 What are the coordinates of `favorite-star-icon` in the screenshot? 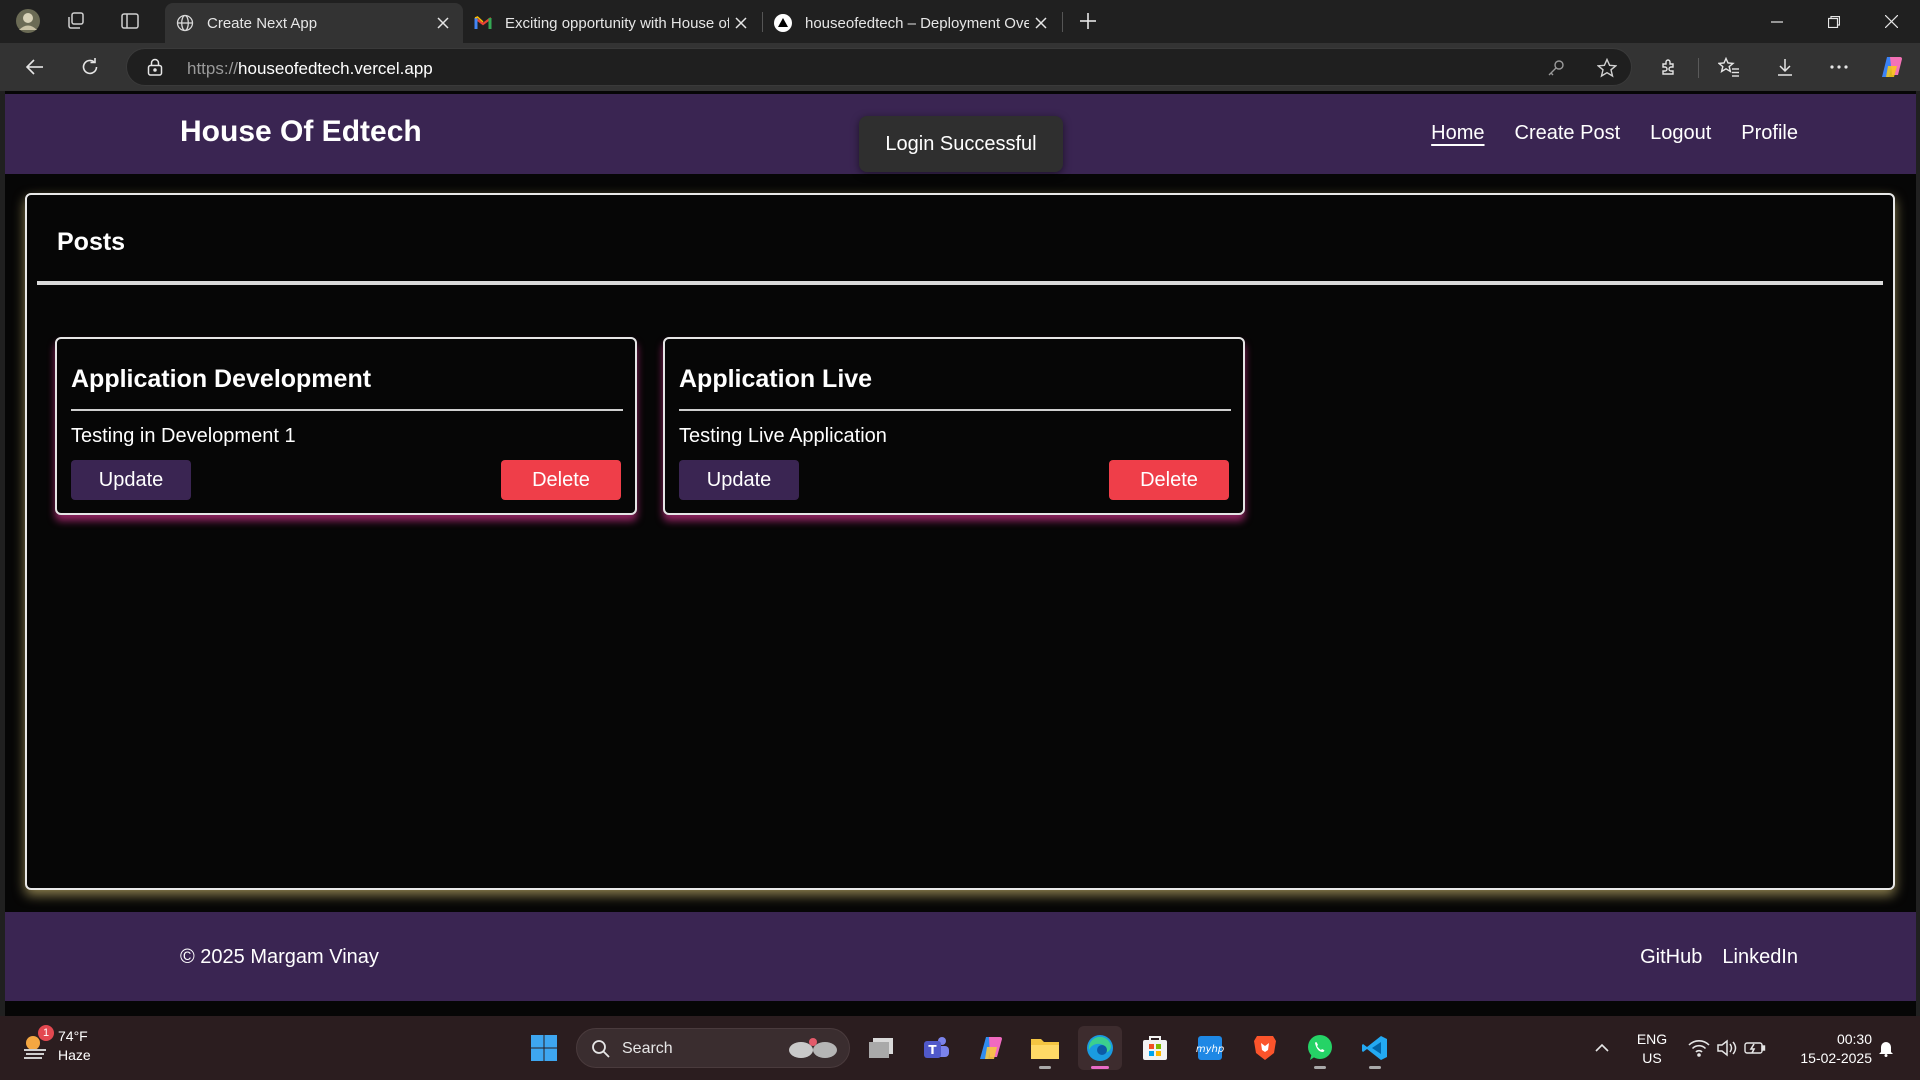 It's located at (1607, 68).